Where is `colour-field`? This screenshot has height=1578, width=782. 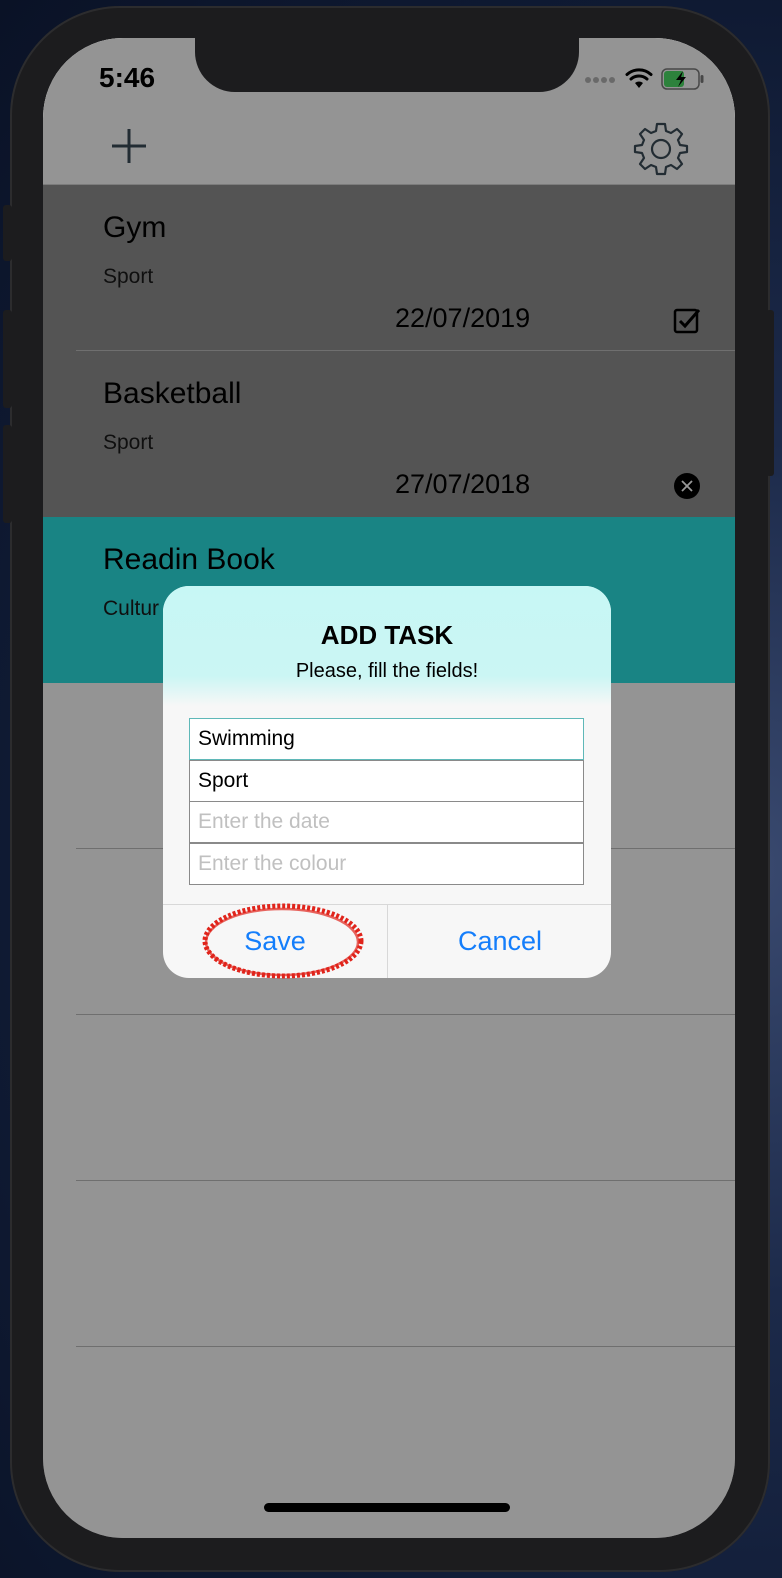 colour-field is located at coordinates (386, 864).